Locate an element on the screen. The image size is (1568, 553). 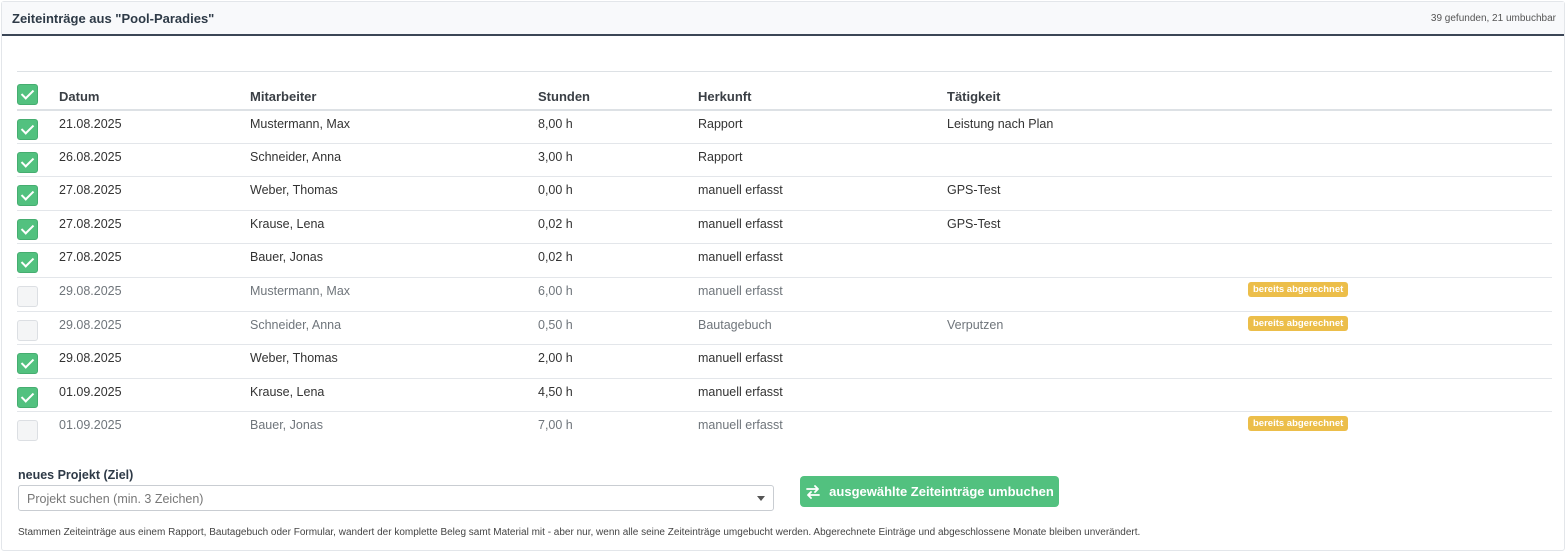
cell-stunden: 3,00 h is located at coordinates (555, 156).